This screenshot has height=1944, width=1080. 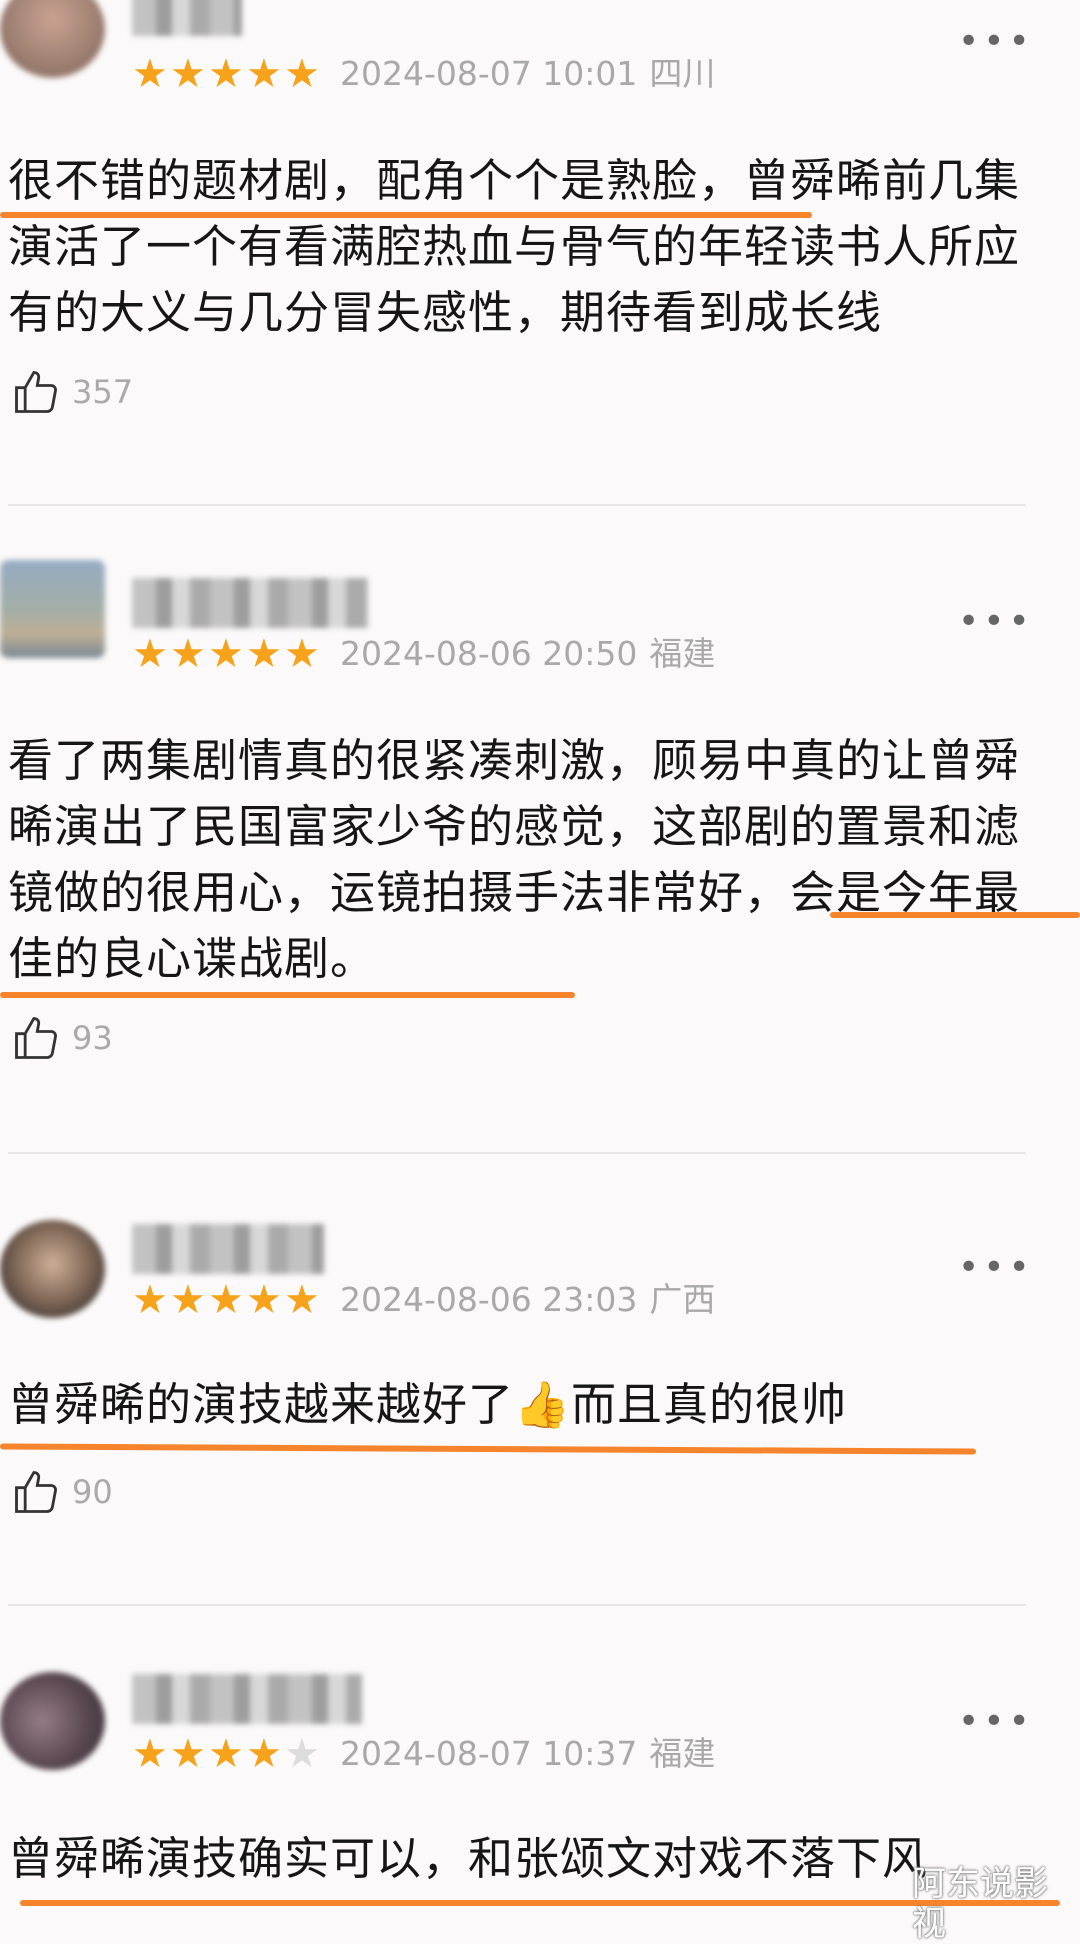 What do you see at coordinates (468, 1858) in the screenshot?
I see `review-text: 曾舜晞演技确实可以，和张颂文对戏不落下风` at bounding box center [468, 1858].